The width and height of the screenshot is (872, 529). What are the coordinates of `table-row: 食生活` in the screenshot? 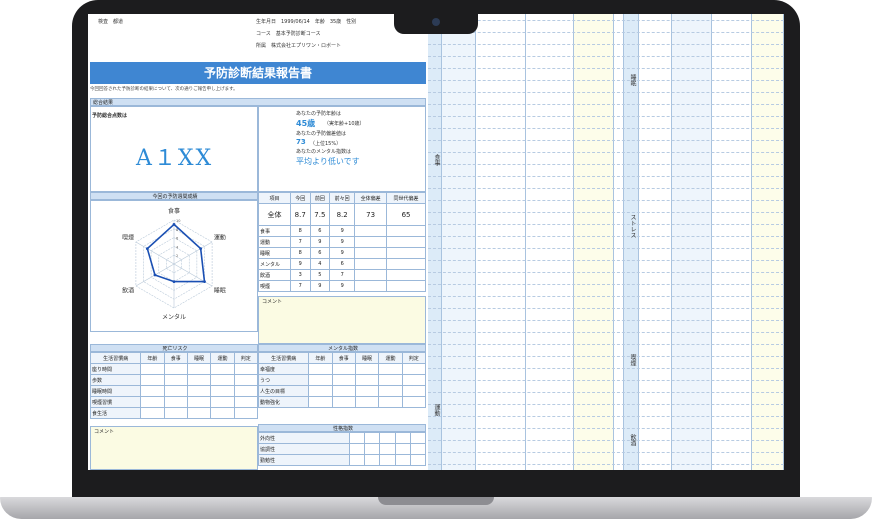 It's located at (174, 413).